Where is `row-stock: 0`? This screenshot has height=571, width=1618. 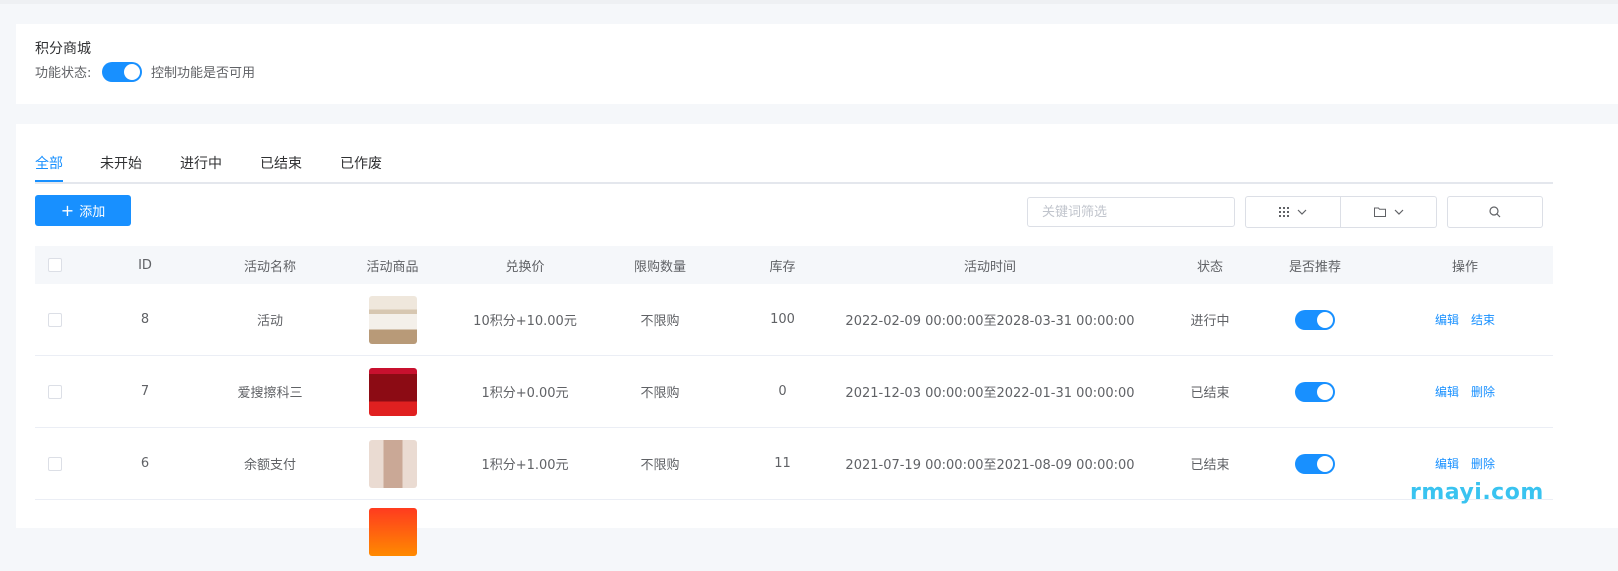
row-stock: 0 is located at coordinates (782, 391).